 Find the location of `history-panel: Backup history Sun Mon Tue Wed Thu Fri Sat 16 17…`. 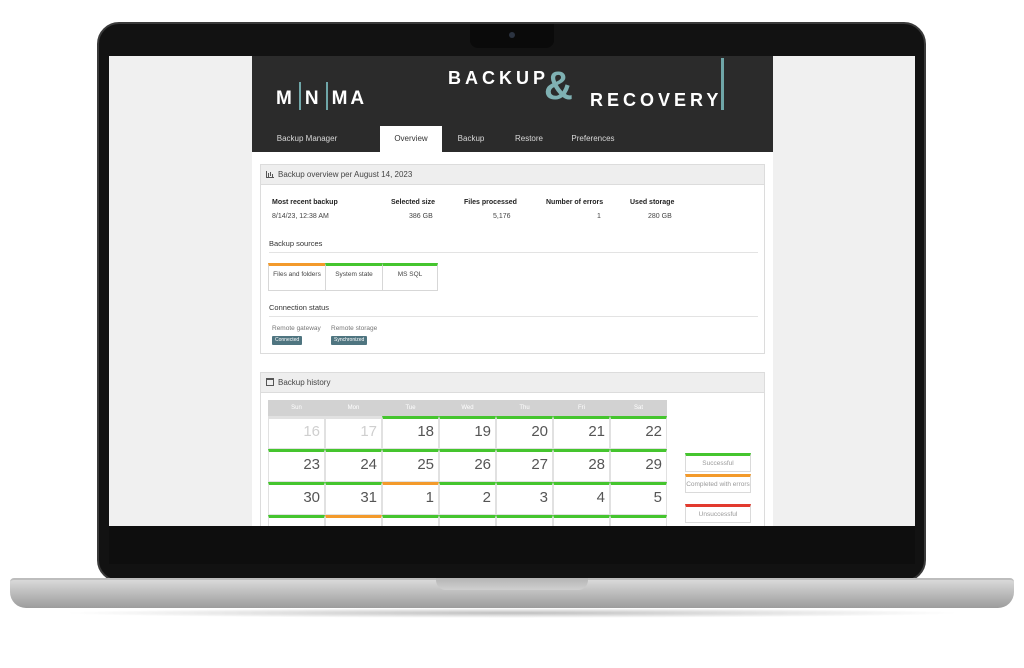

history-panel: Backup history Sun Mon Tue Wed Thu Fri Sat 16 17… is located at coordinates (512, 449).